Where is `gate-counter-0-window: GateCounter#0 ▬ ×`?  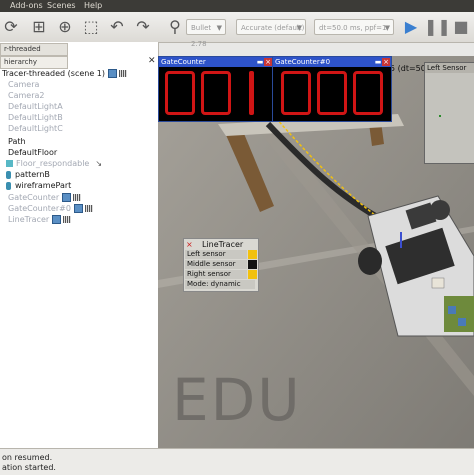 gate-counter-0-window: GateCounter#0 ▬ × is located at coordinates (332, 89).